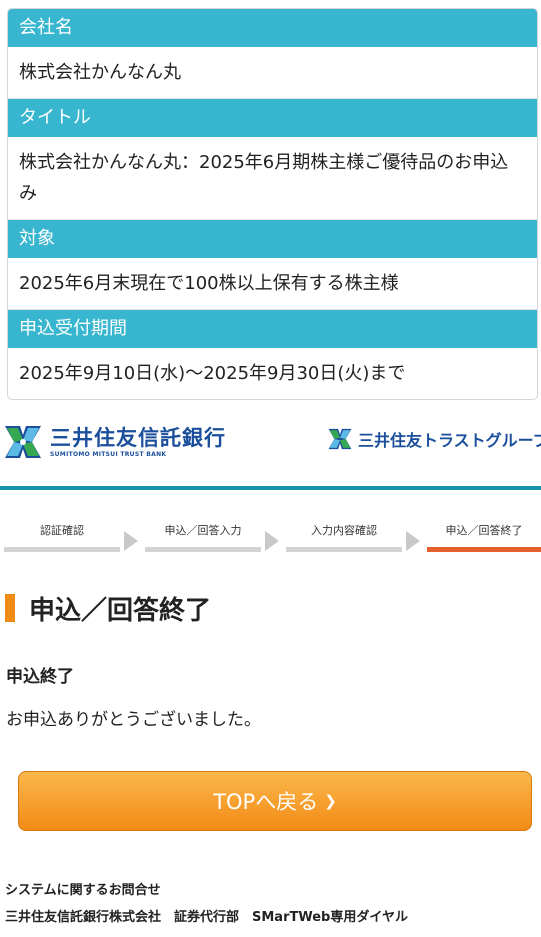  What do you see at coordinates (272, 284) in the screenshot?
I see `target-value: 2025年6月末現在で100株以上保有する株主様` at bounding box center [272, 284].